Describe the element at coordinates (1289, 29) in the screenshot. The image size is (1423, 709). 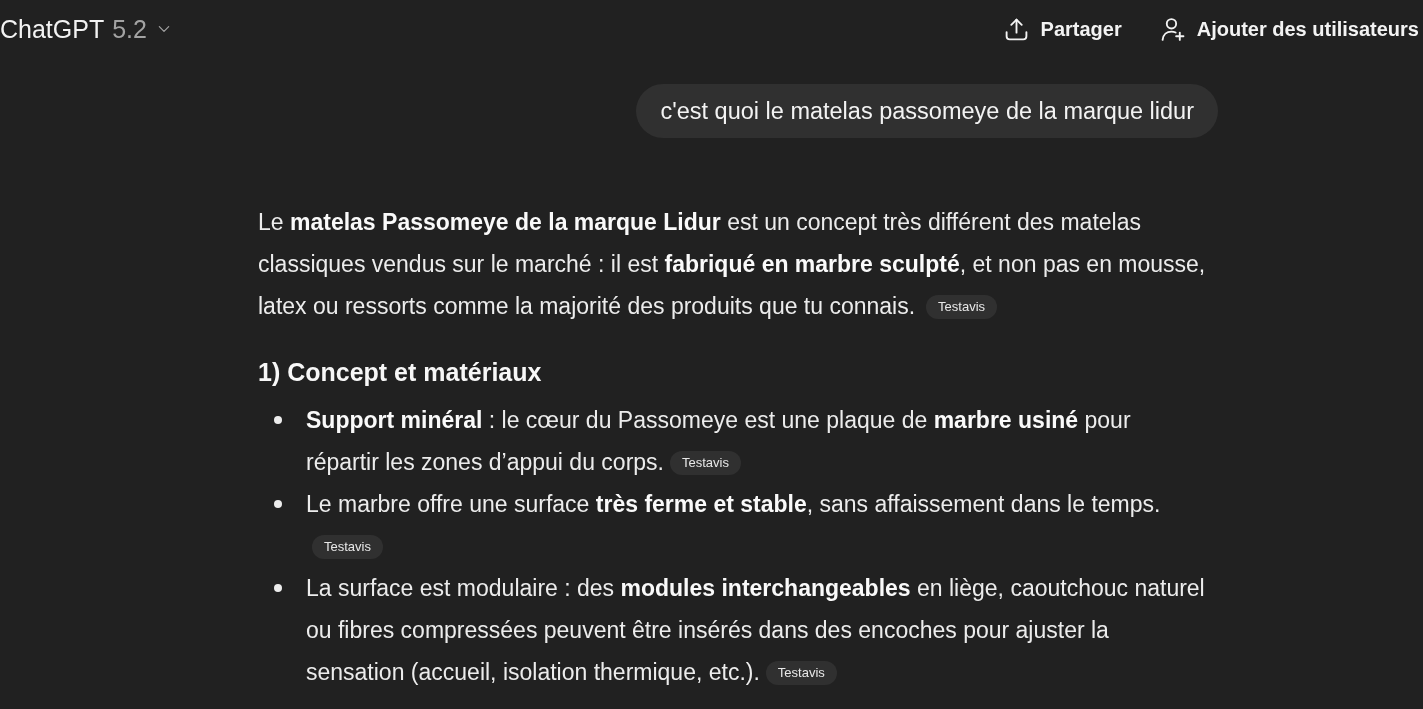
I see `add-users-button: Ajouter des utilisateurs` at that location.